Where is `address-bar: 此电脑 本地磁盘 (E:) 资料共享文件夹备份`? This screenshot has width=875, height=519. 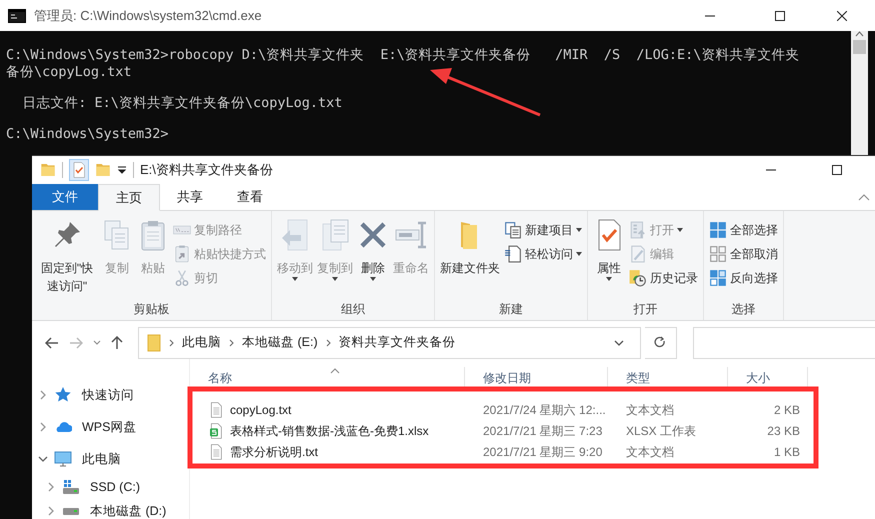 address-bar: 此电脑 本地磁盘 (E:) 资料共享文件夹备份 is located at coordinates (389, 342).